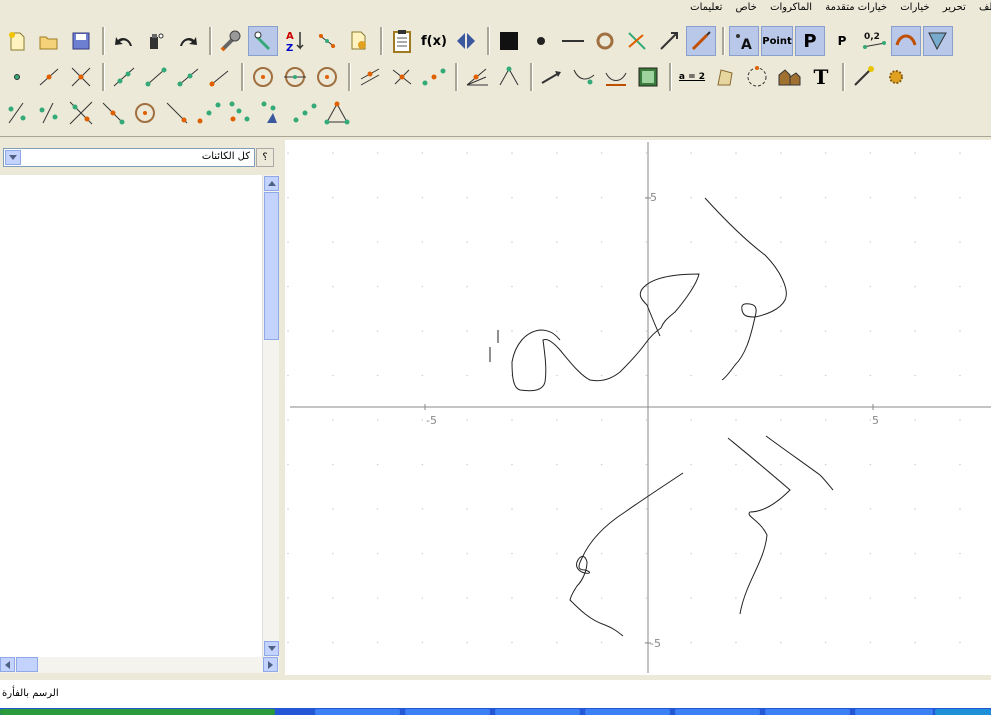 This screenshot has width=991, height=715. I want to click on regular-polygon-button, so click(757, 77).